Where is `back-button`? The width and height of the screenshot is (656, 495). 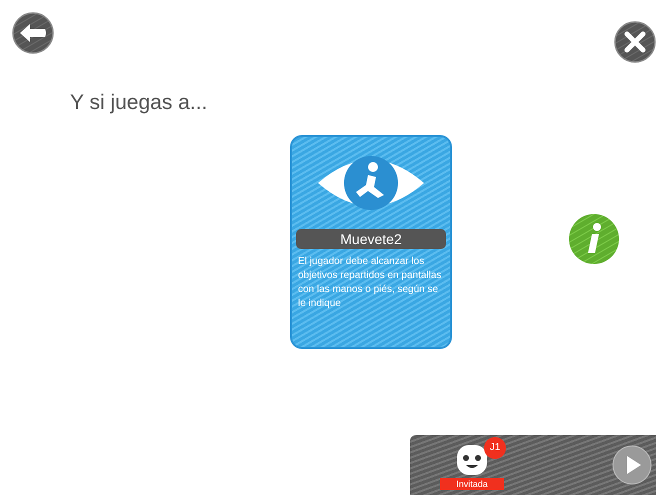
back-button is located at coordinates (33, 33).